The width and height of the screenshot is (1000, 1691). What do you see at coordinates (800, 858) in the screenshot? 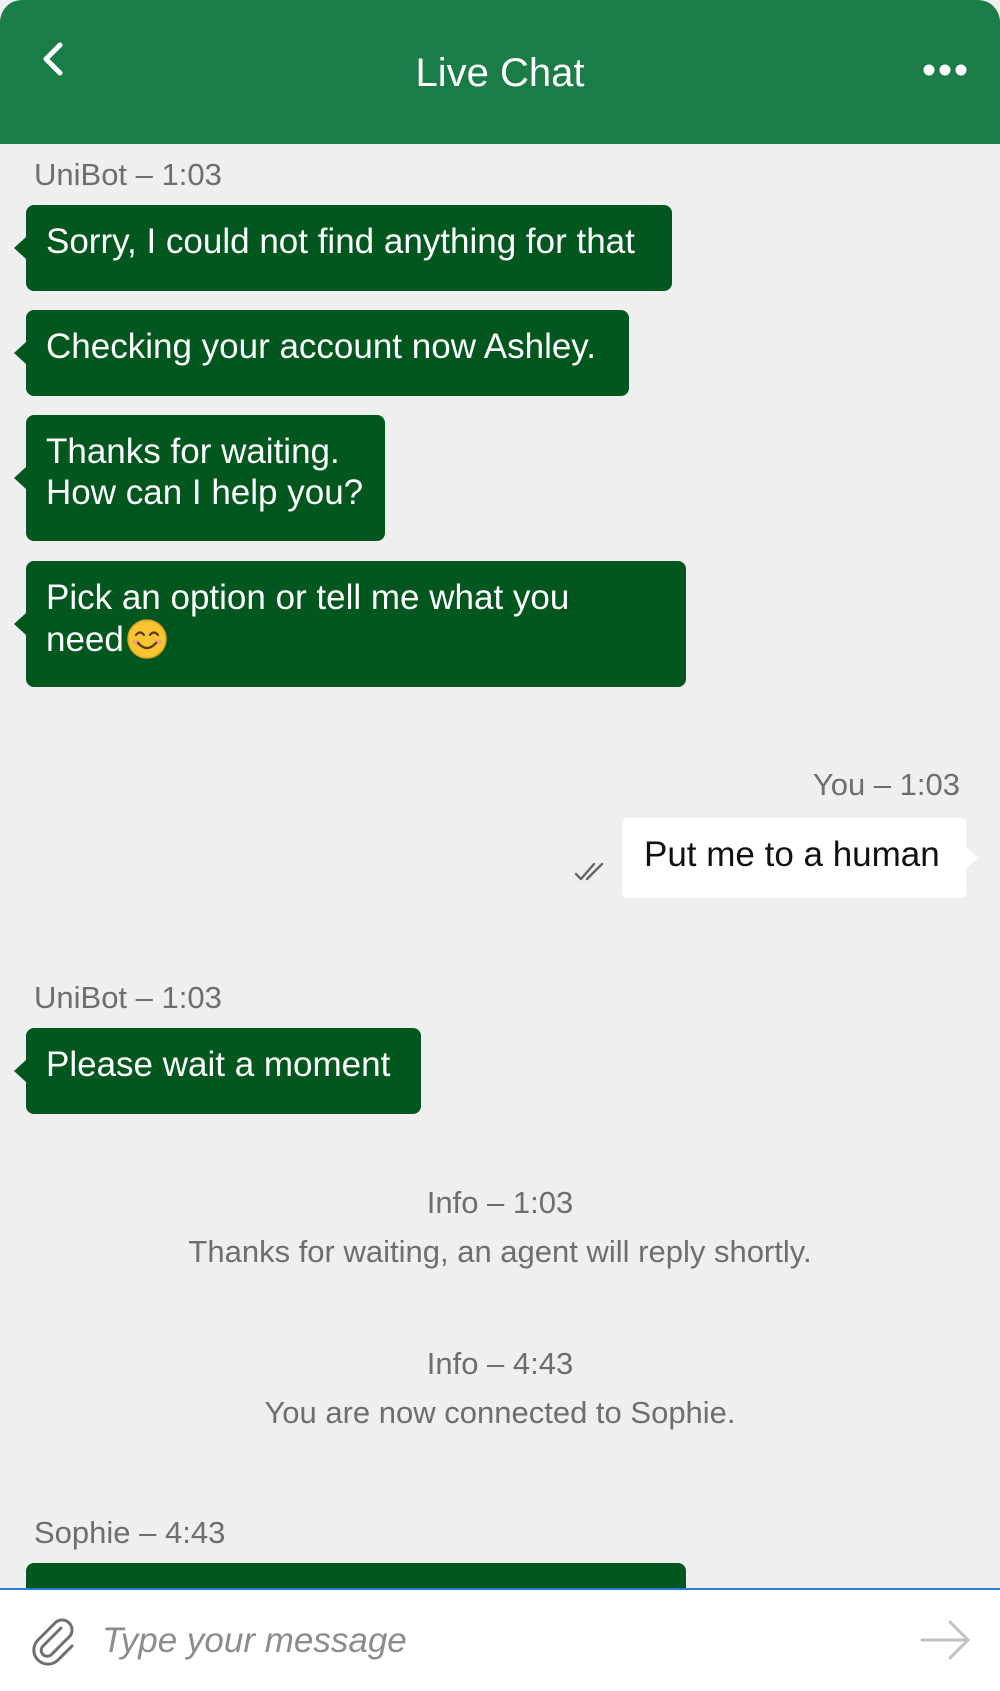
I see `user-message: Put me to a human` at bounding box center [800, 858].